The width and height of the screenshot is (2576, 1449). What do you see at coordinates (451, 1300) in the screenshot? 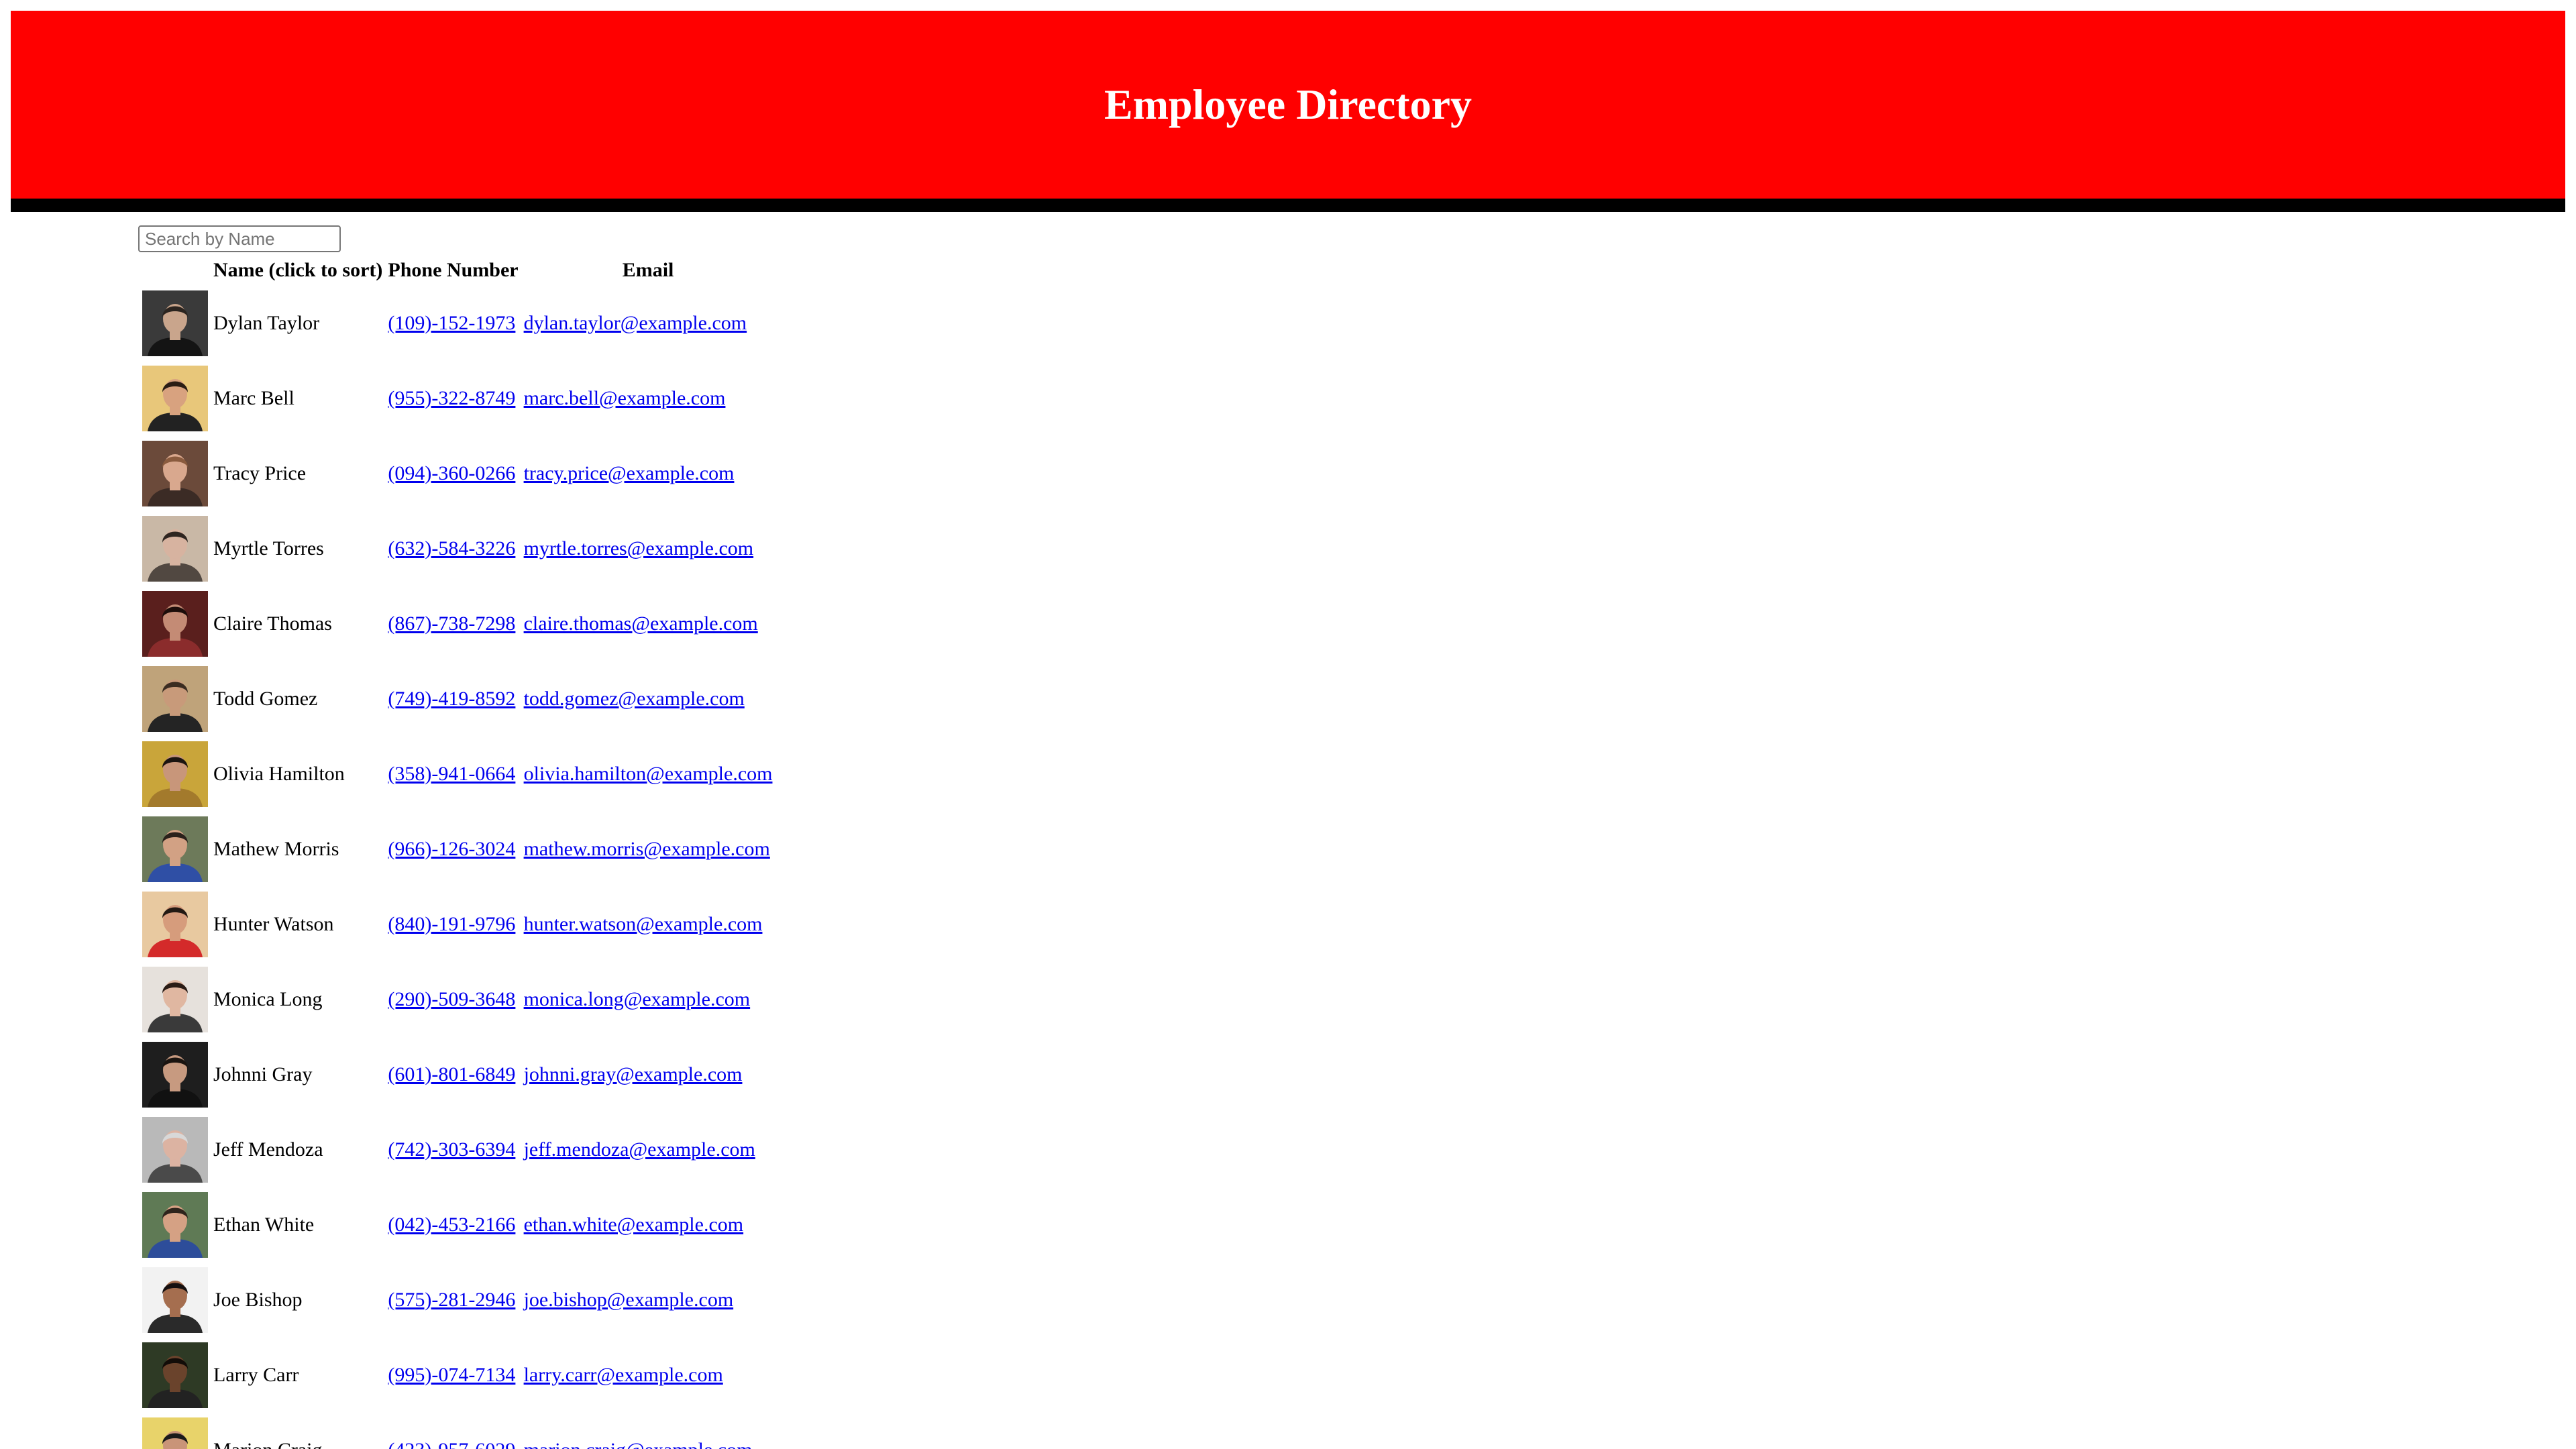
I see `phone-link: (575)-281-2946` at bounding box center [451, 1300].